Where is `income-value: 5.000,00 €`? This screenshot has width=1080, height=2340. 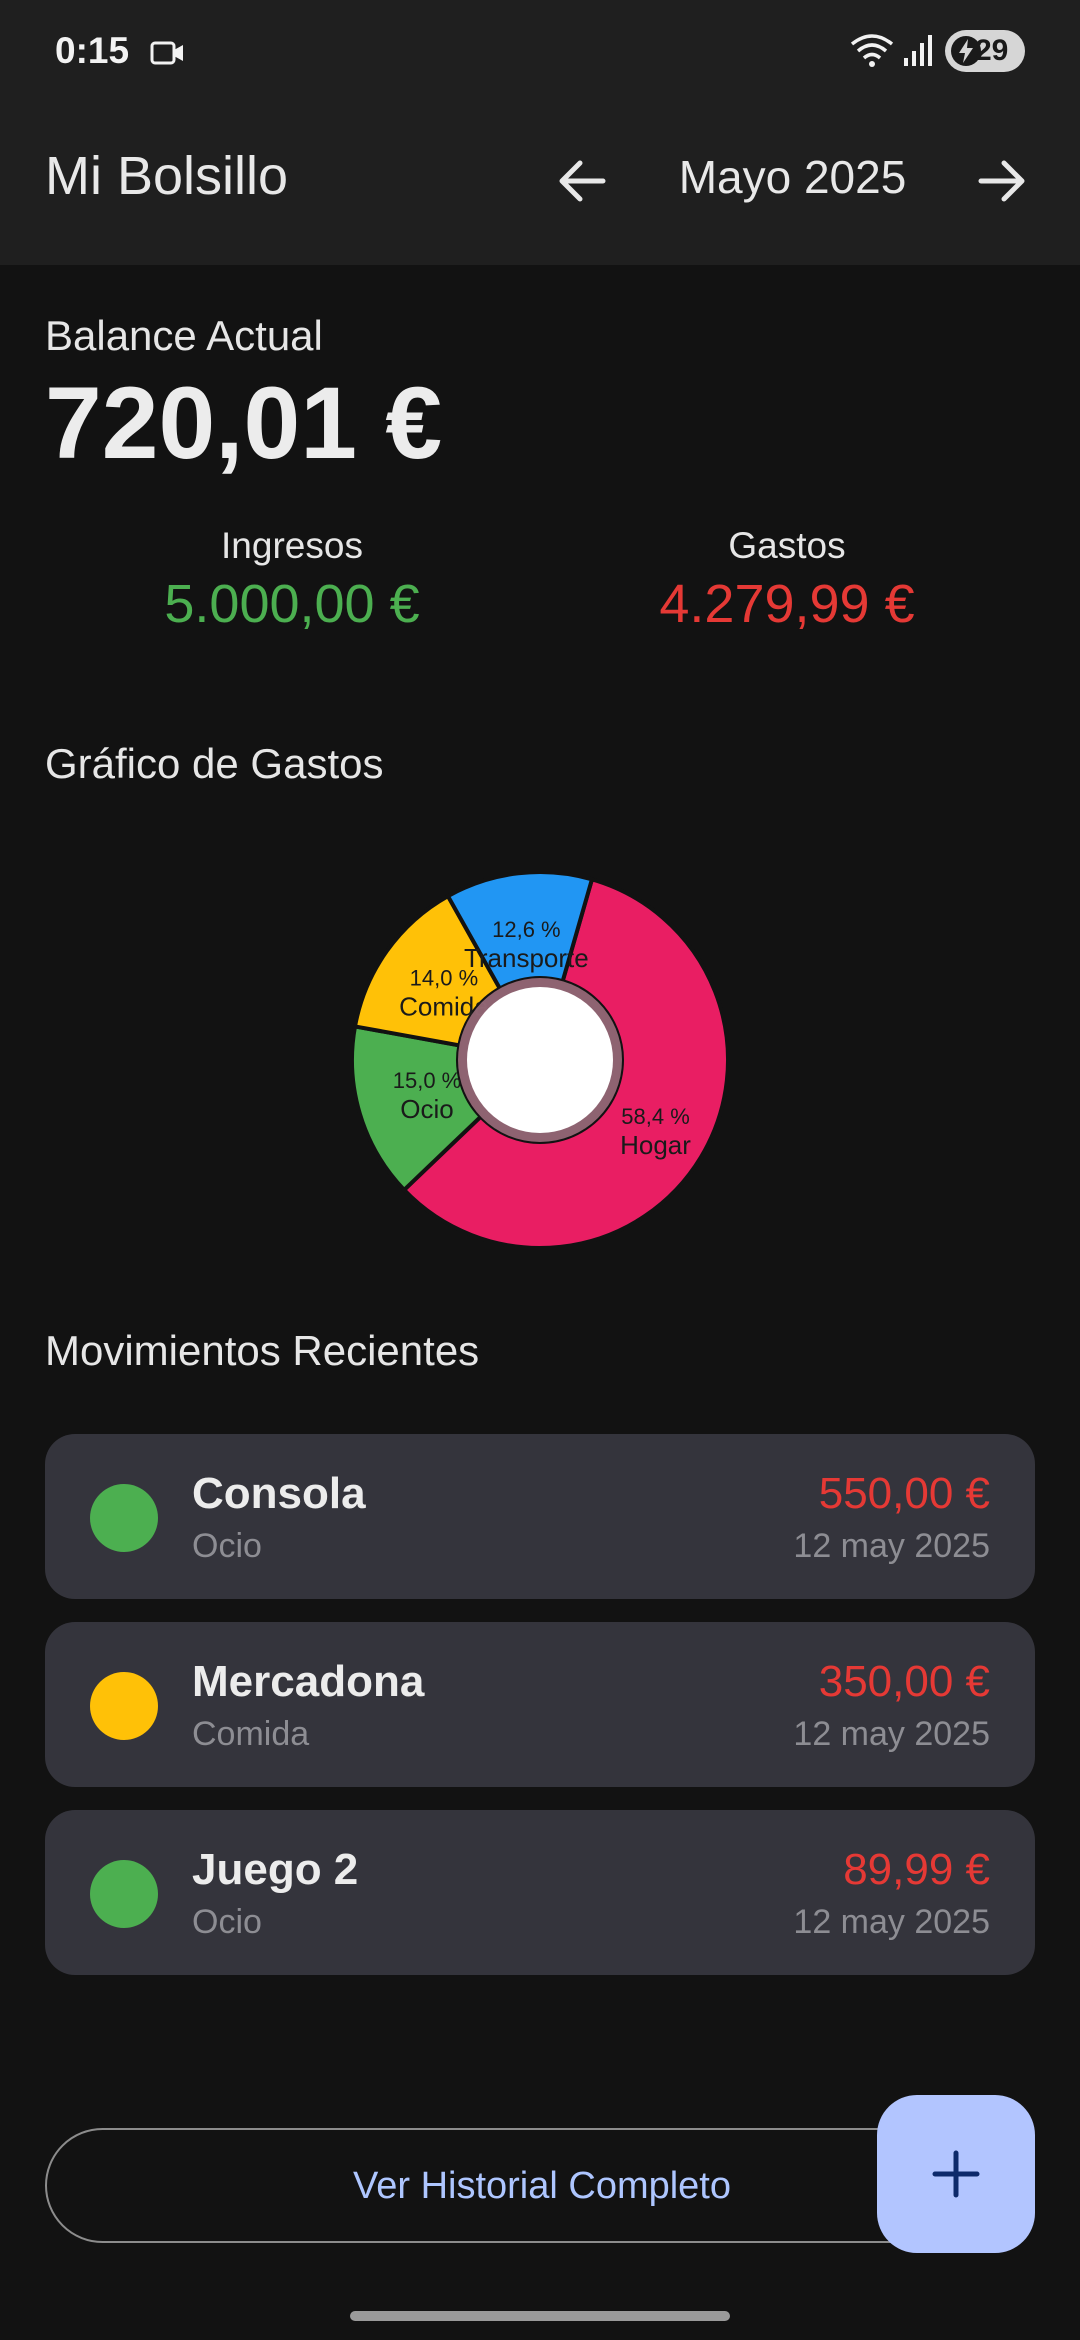 income-value: 5.000,00 € is located at coordinates (292, 604).